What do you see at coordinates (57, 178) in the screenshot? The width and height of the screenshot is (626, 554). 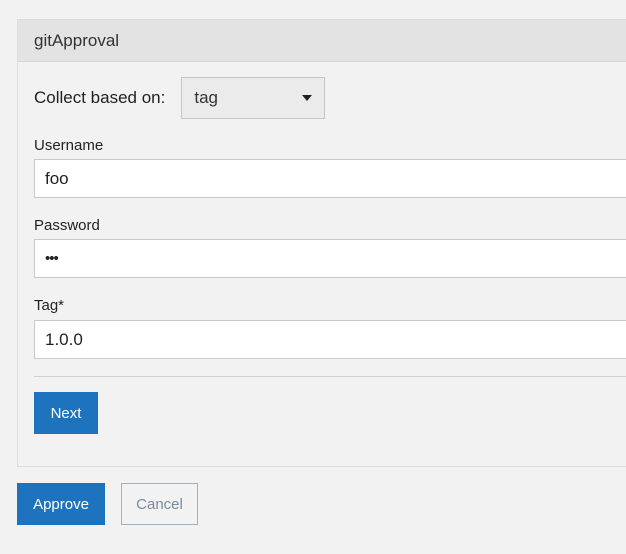 I see `username-value: foo` at bounding box center [57, 178].